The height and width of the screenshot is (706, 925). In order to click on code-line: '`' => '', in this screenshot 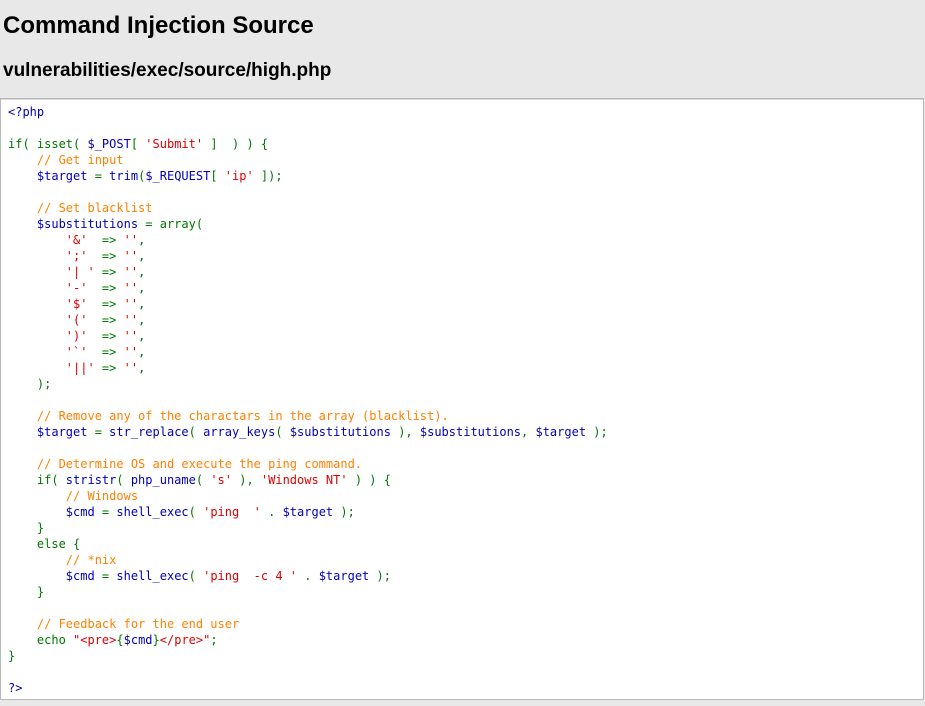, I will do `click(308, 352)`.